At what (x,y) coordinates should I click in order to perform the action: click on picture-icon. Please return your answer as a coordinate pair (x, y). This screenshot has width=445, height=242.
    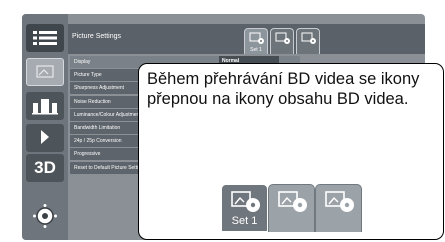
    Looking at the image, I should click on (45, 71).